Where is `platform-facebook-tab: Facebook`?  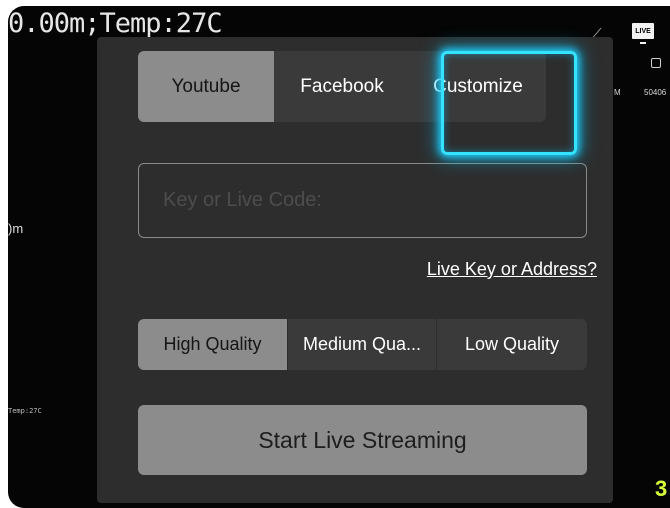
platform-facebook-tab: Facebook is located at coordinates (342, 86).